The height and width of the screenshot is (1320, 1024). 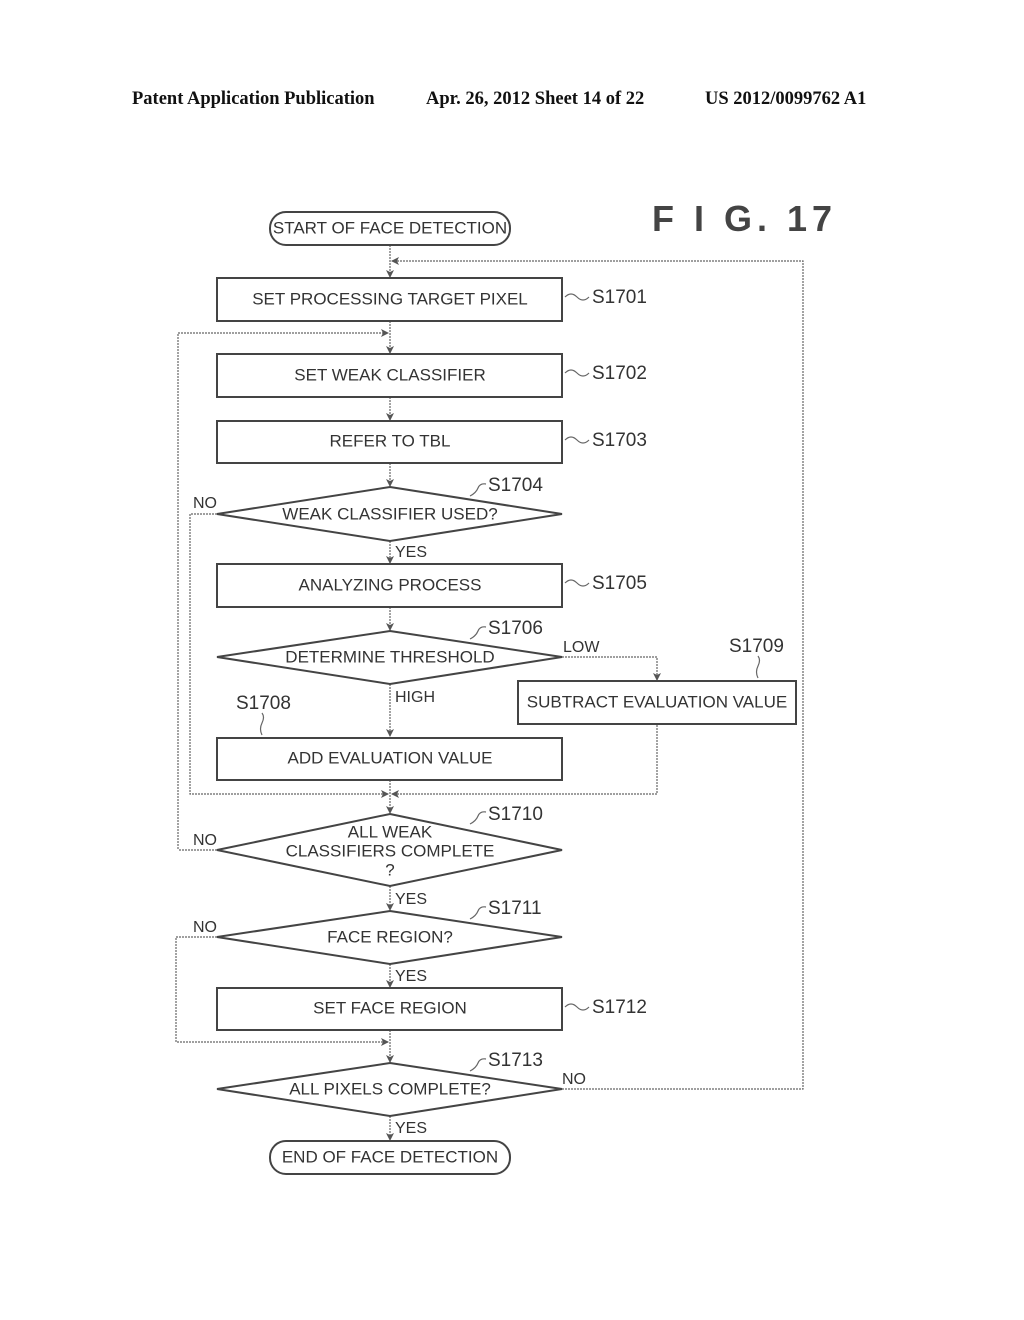 I want to click on step-s1713: S1713, so click(x=515, y=1060).